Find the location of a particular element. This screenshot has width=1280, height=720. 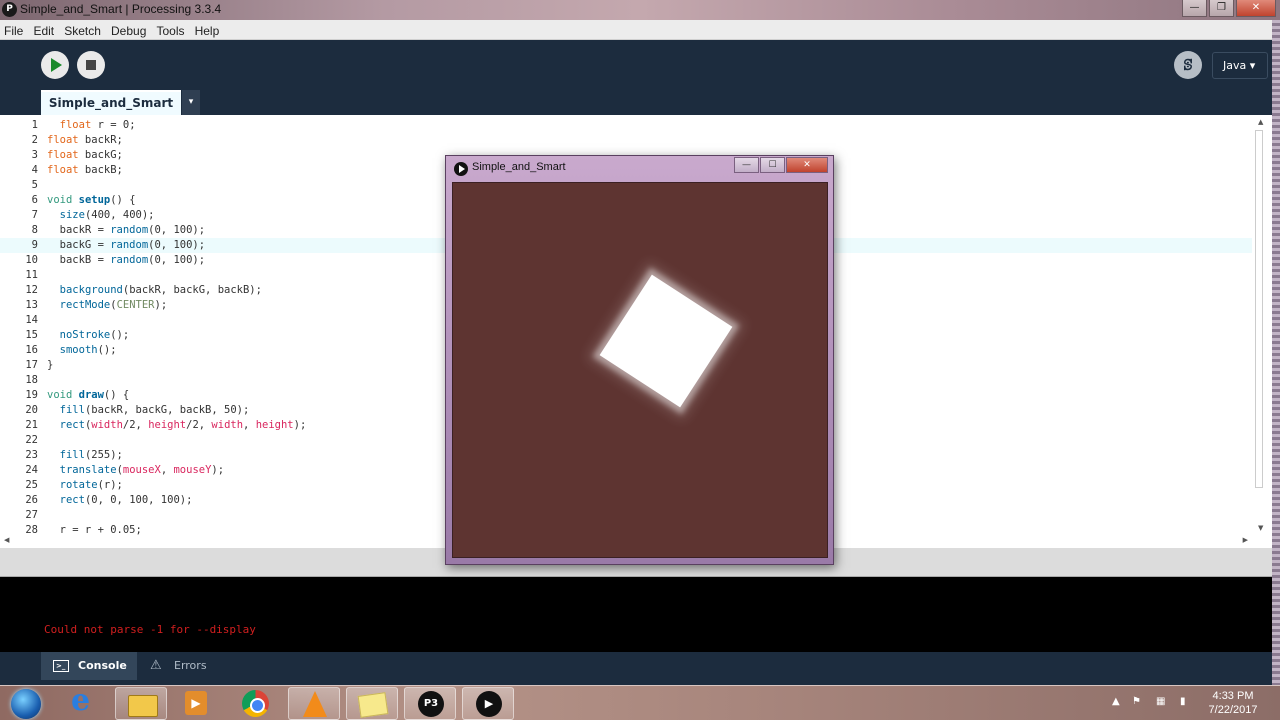

line-code: r = r + 0.05; is located at coordinates (94, 529).